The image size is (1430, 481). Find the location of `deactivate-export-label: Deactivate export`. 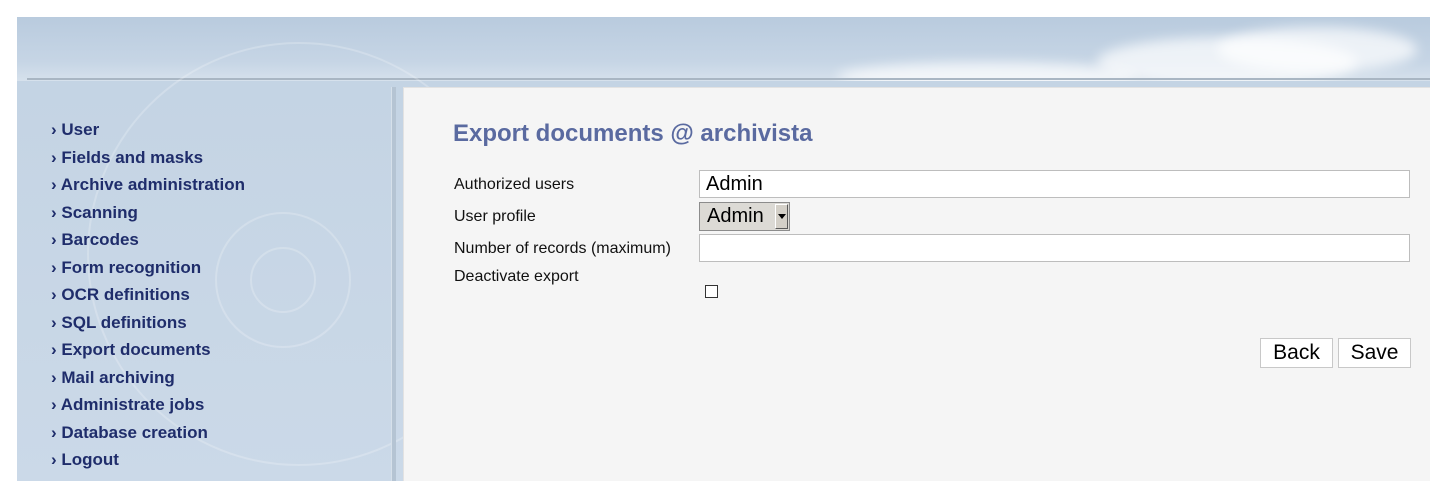

deactivate-export-label: Deactivate export is located at coordinates (516, 276).